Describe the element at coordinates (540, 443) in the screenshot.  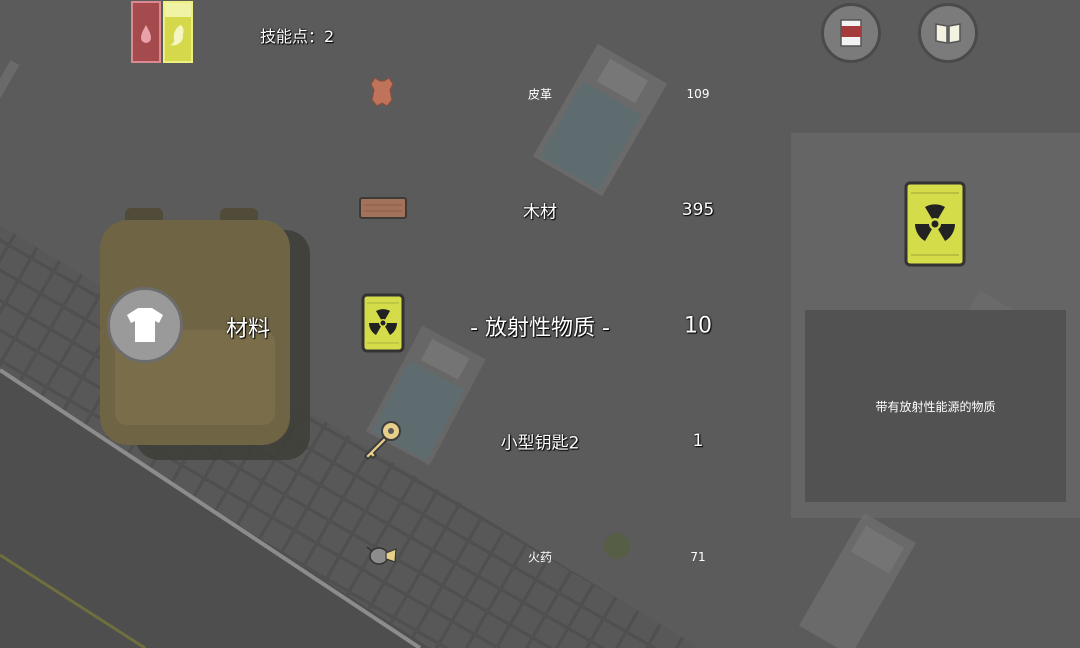
I see `item-name: 小型钥匙2` at that location.